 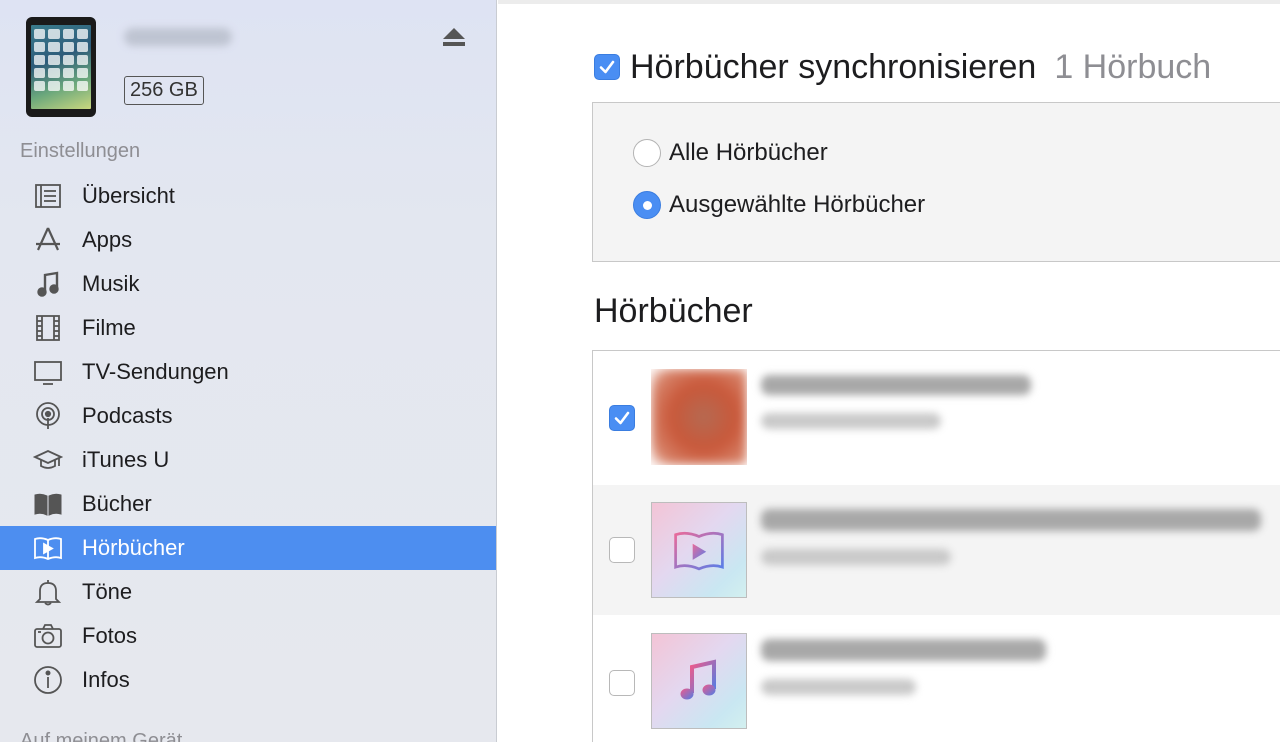 I want to click on audiobook-count: 1 Hörbuch, so click(x=1133, y=66).